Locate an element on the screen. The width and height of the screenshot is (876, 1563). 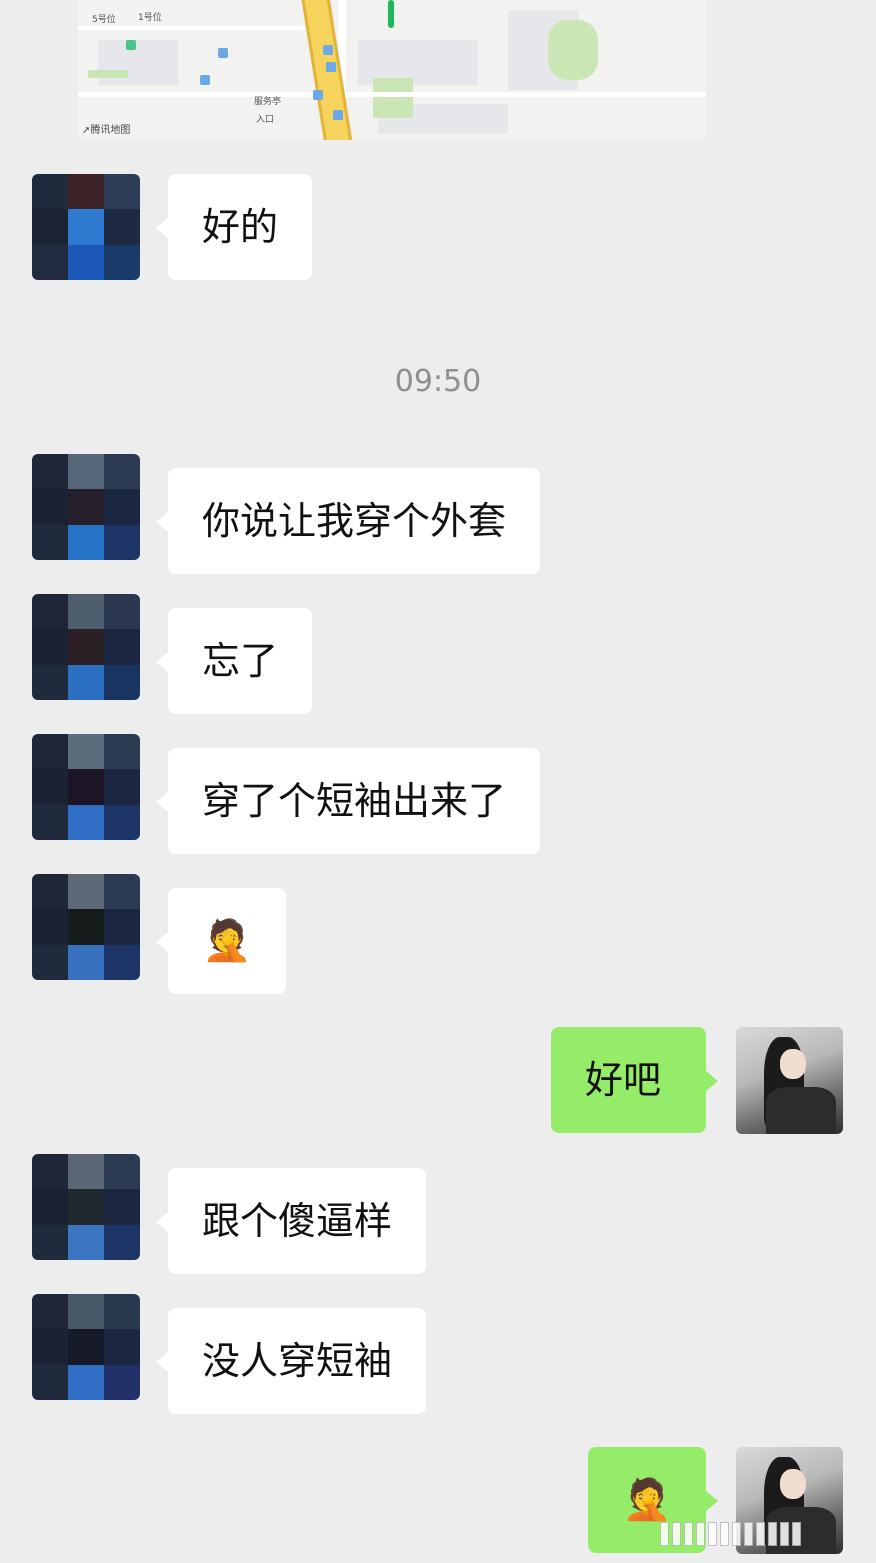
watermark is located at coordinates (755, 1534).